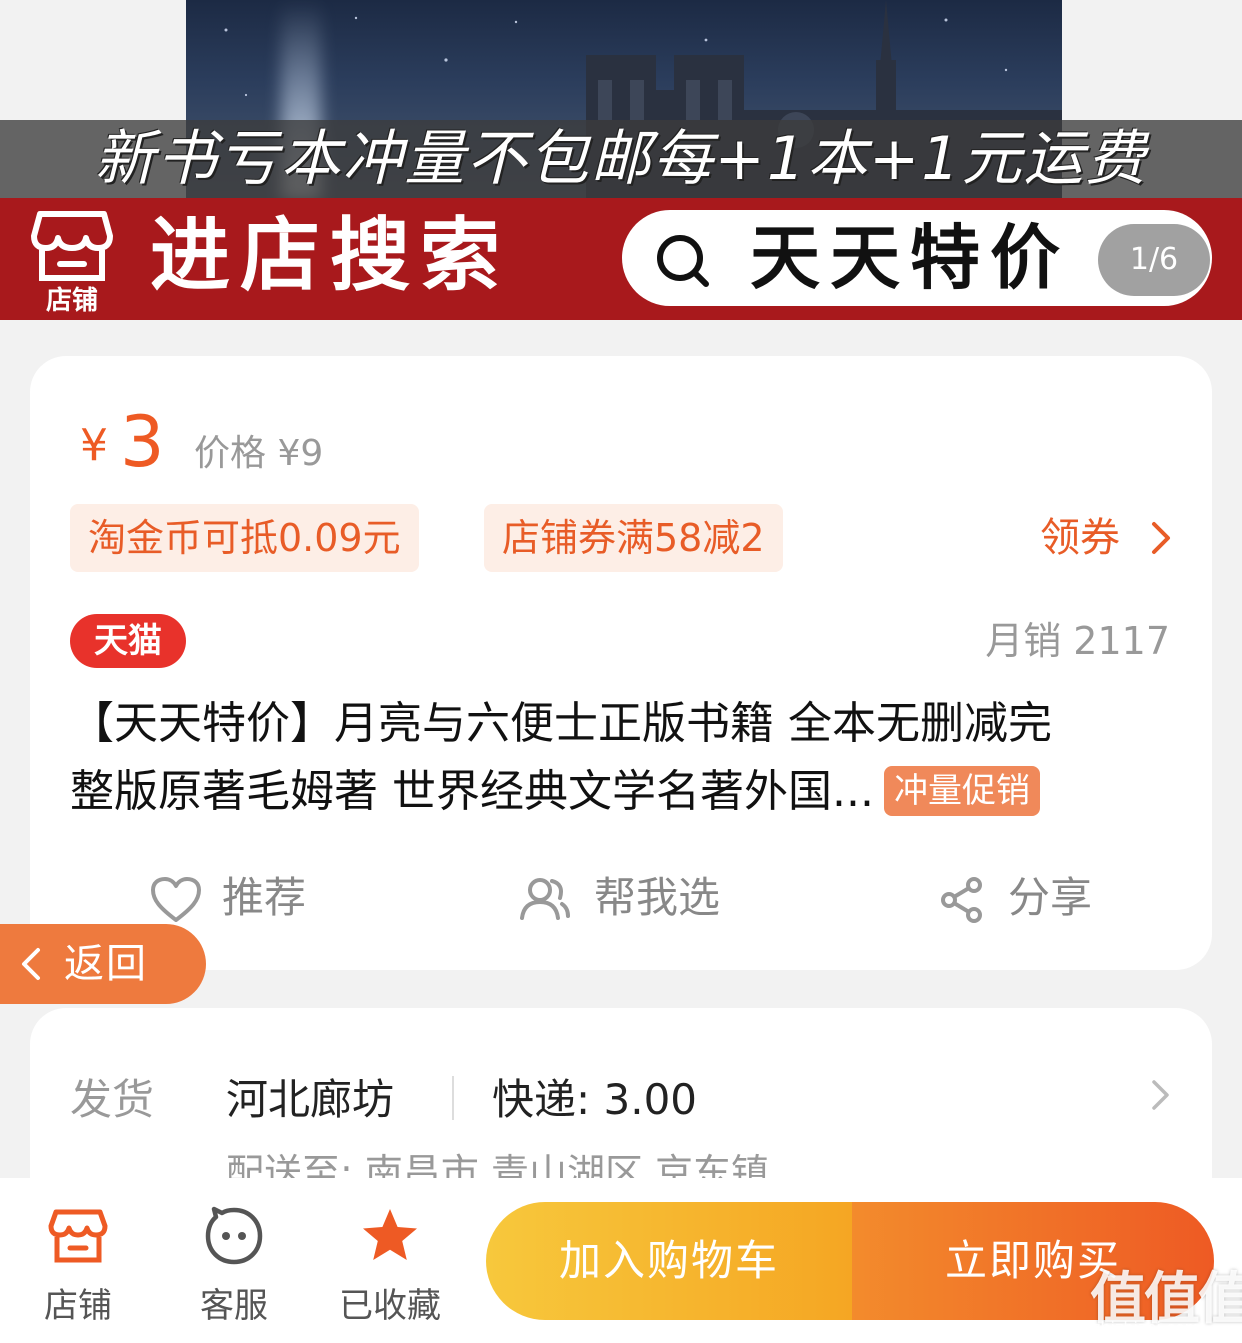 The width and height of the screenshot is (1242, 1343). I want to click on store-coupon-tag: 店铺券满58减2, so click(633, 538).